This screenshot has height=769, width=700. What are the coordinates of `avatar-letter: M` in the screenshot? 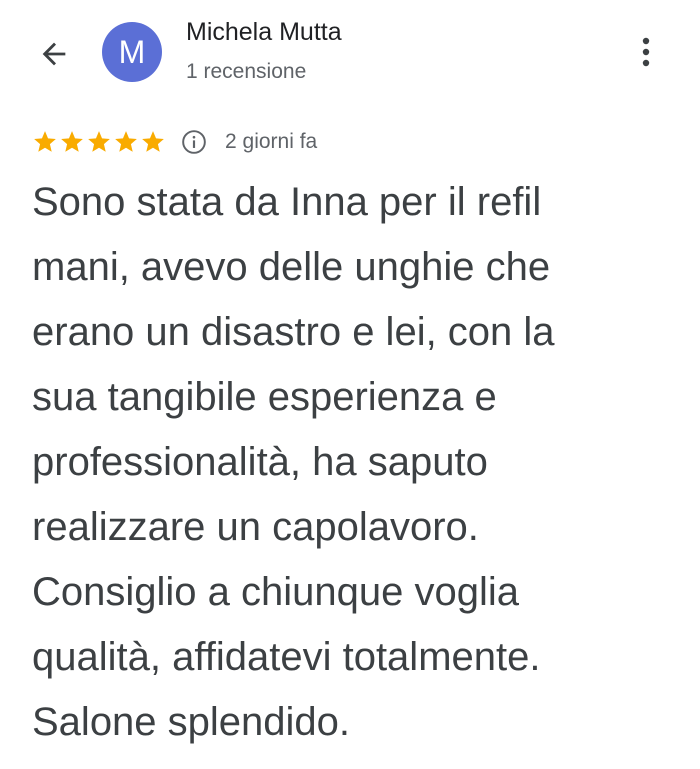 It's located at (132, 51).